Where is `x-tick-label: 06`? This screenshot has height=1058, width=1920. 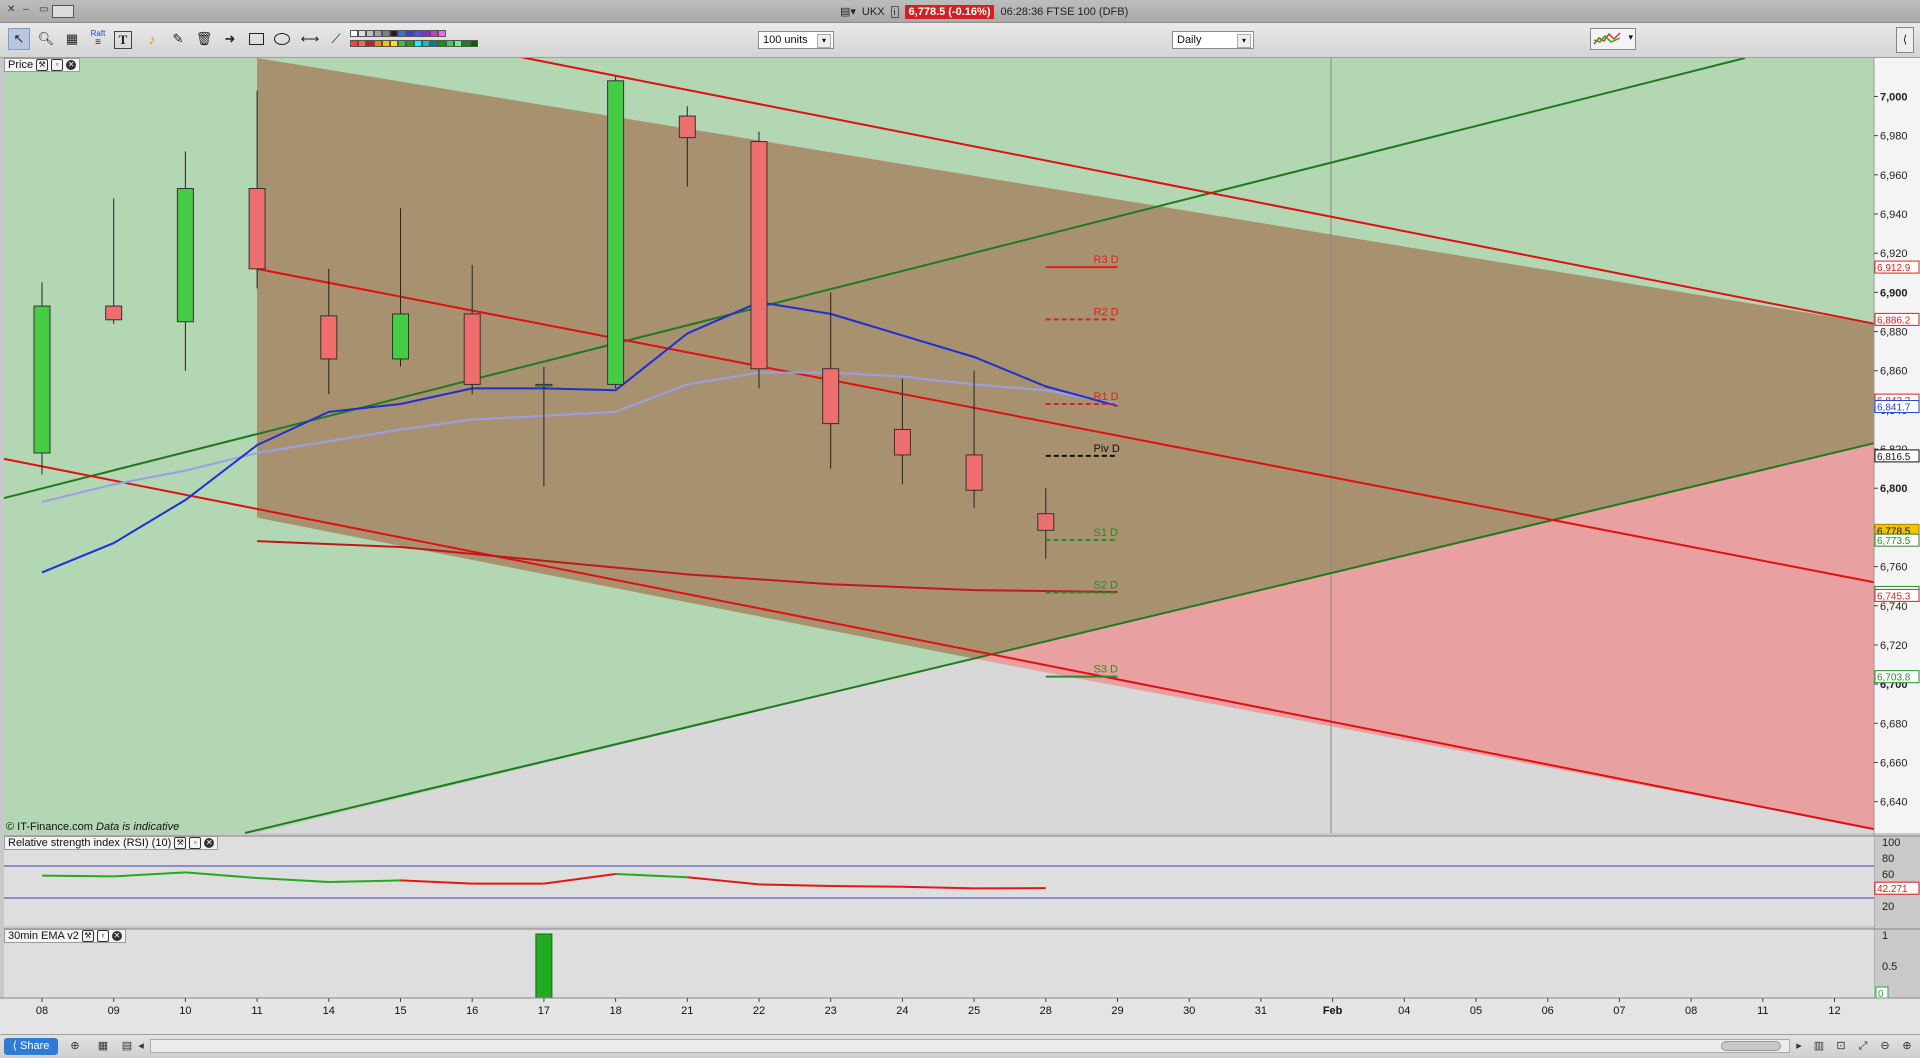 x-tick-label: 06 is located at coordinates (1548, 1011).